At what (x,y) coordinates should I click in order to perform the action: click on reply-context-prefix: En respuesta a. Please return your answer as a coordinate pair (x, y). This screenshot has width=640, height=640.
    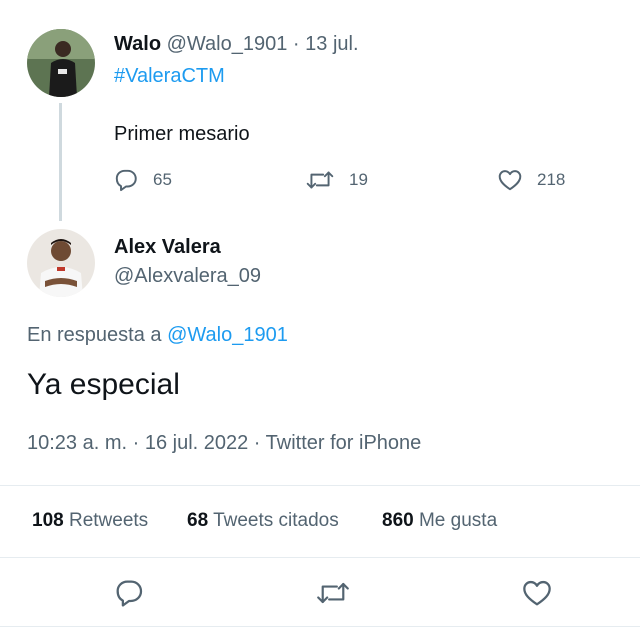
    Looking at the image, I should click on (94, 335).